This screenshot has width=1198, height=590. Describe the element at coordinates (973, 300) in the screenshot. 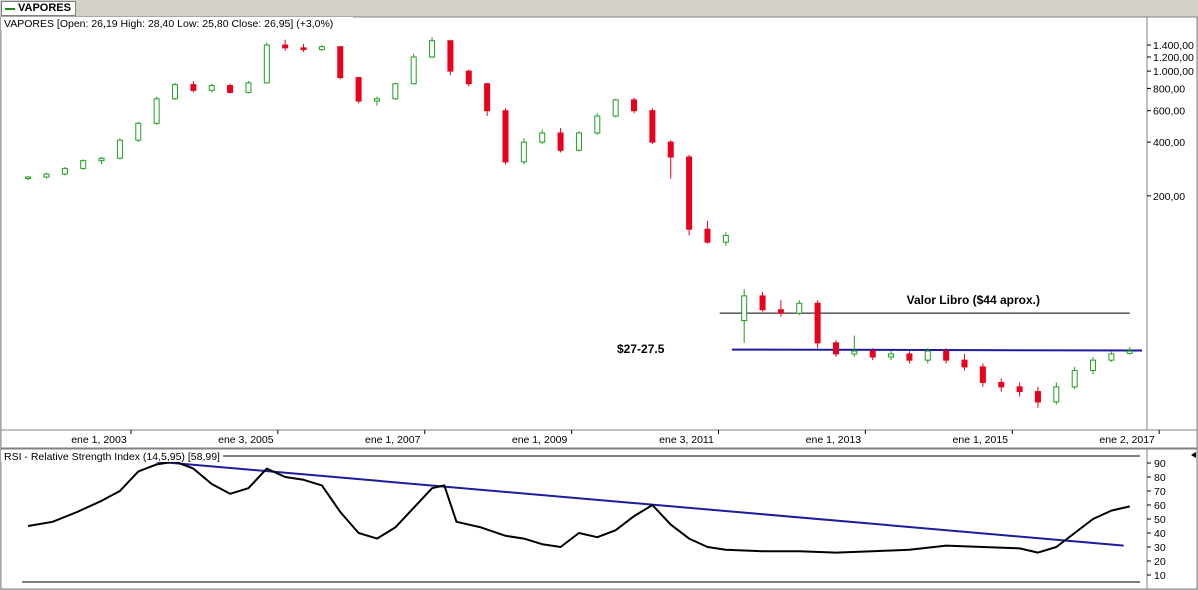

I see `annotation-book-value: Valor Libro ($44 aprox.)` at that location.